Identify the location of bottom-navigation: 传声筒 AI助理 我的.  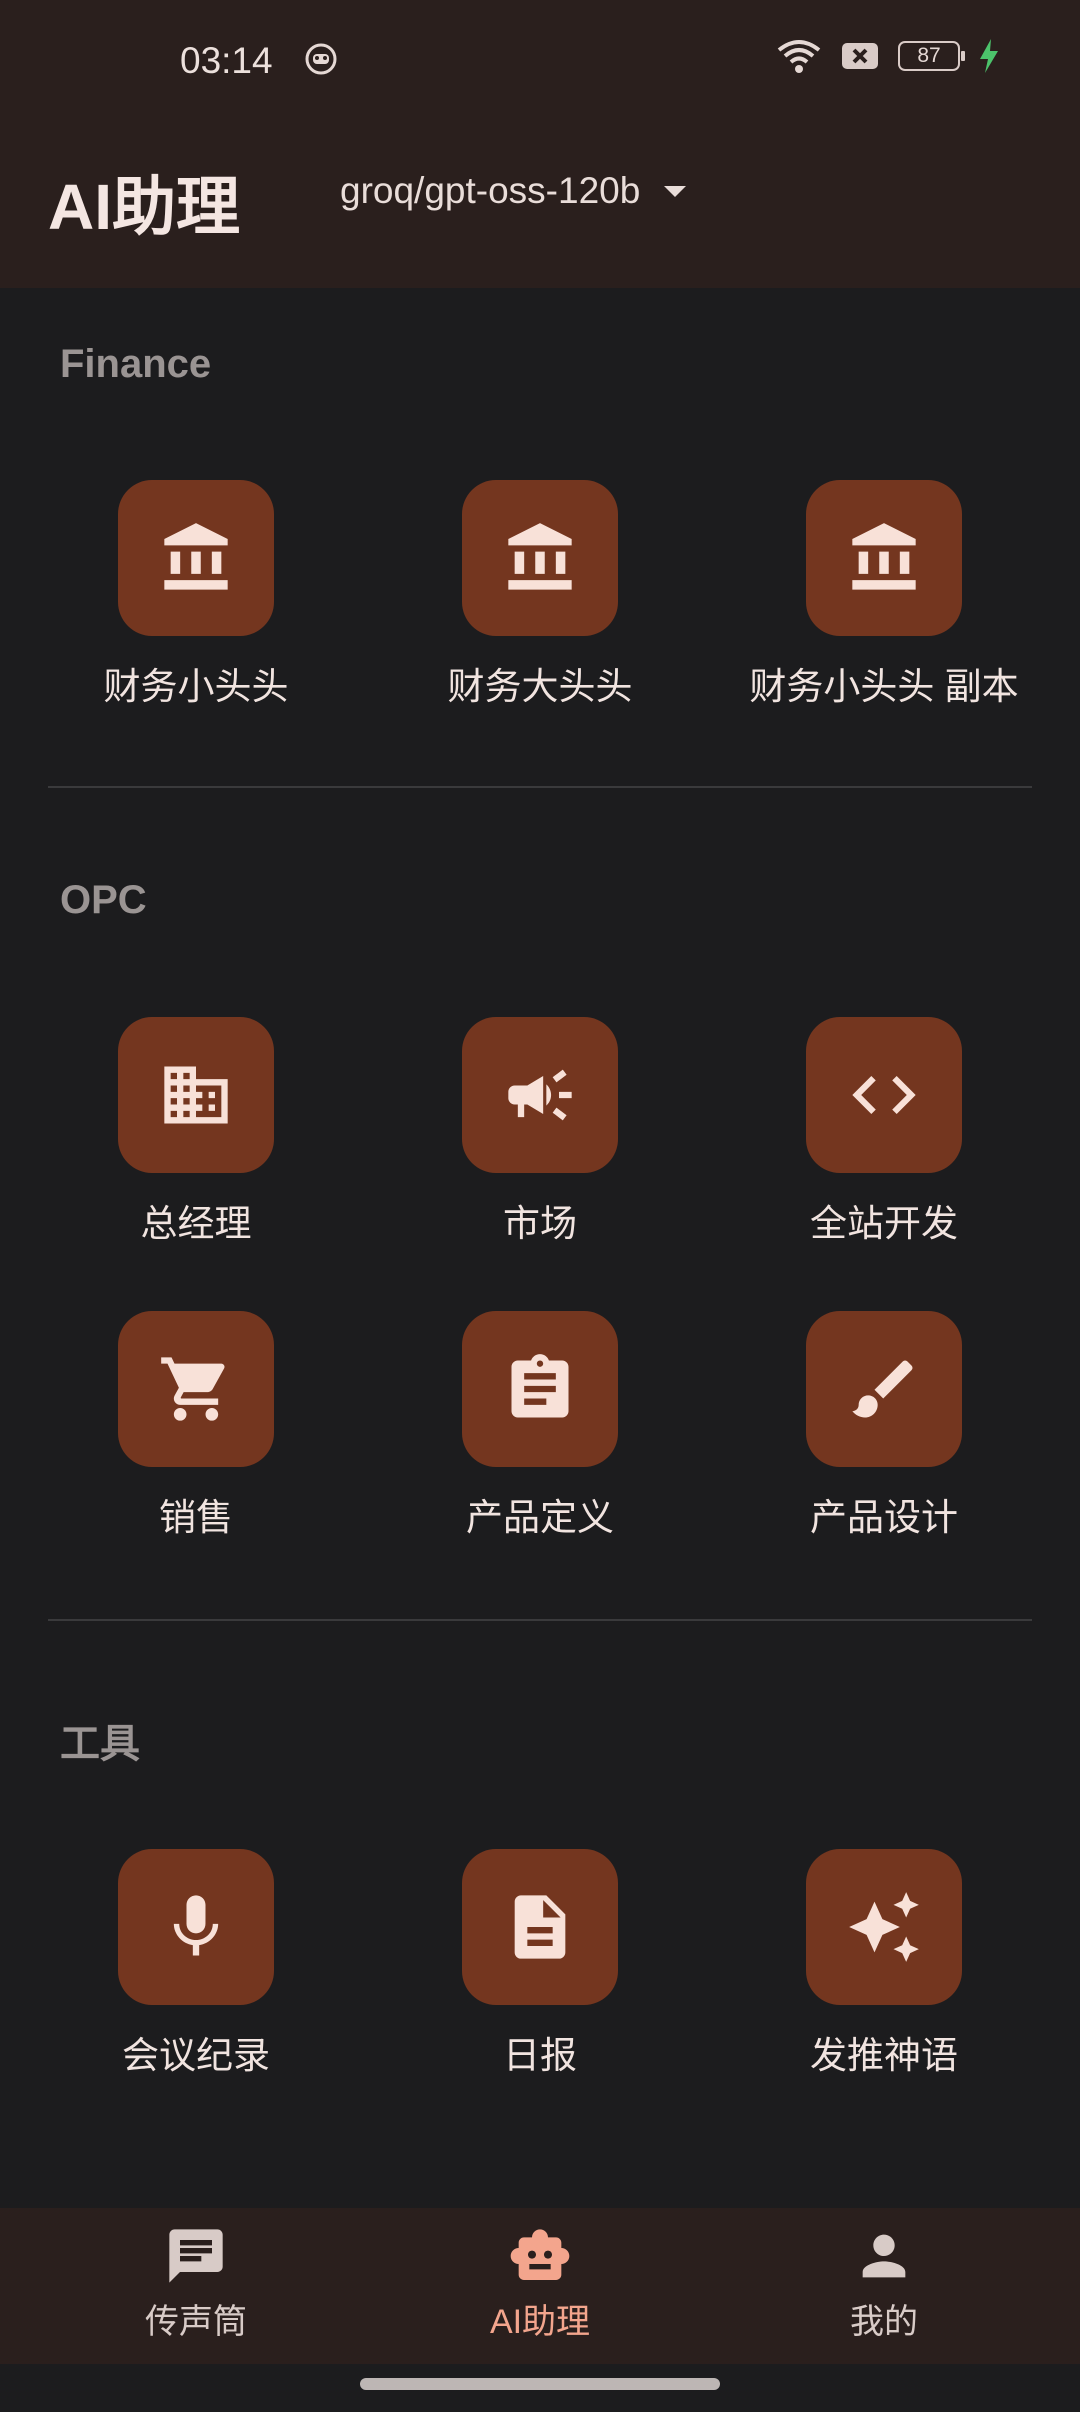
(540, 2286).